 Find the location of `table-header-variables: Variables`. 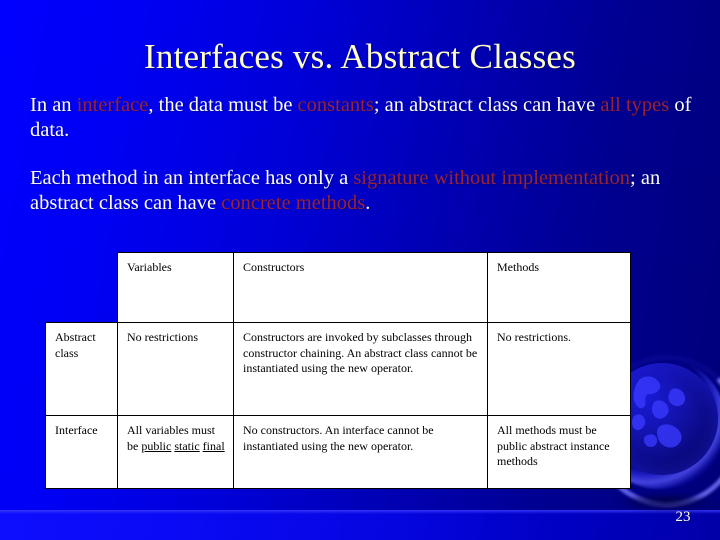

table-header-variables: Variables is located at coordinates (175, 287).